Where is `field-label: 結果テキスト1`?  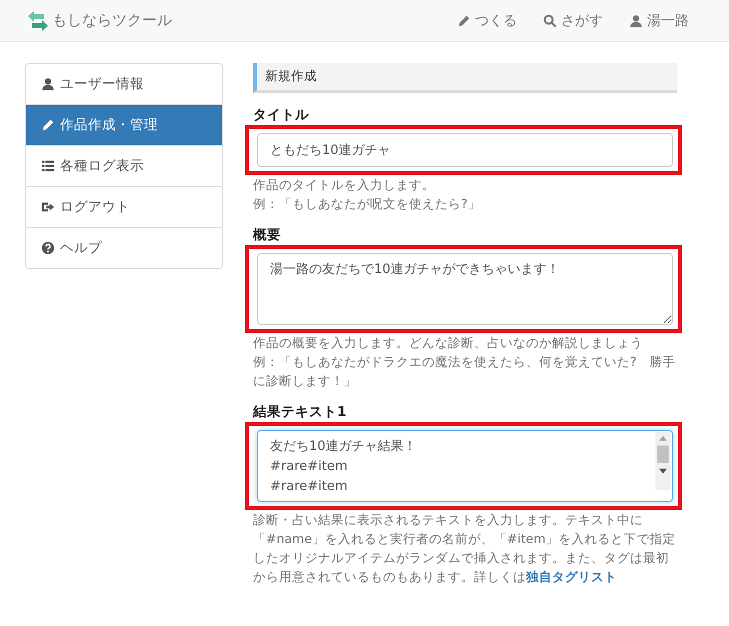 field-label: 結果テキスト1 is located at coordinates (300, 412).